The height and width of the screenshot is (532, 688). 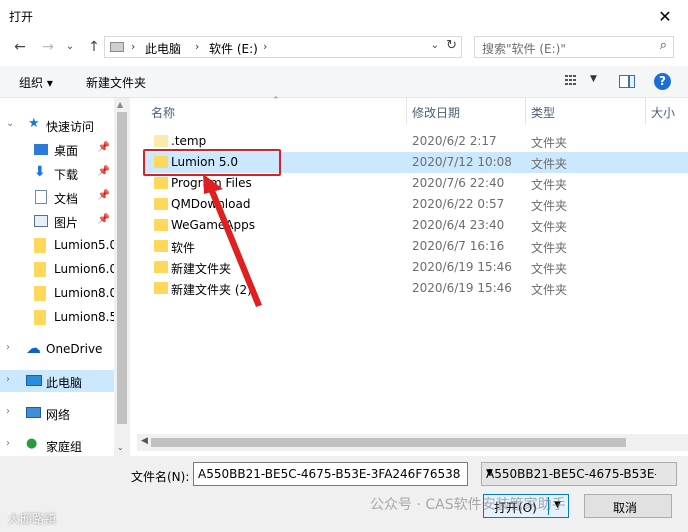 I want to click on sidebar-item-onedrive: › ☁ OneDrive, so click(x=57, y=349).